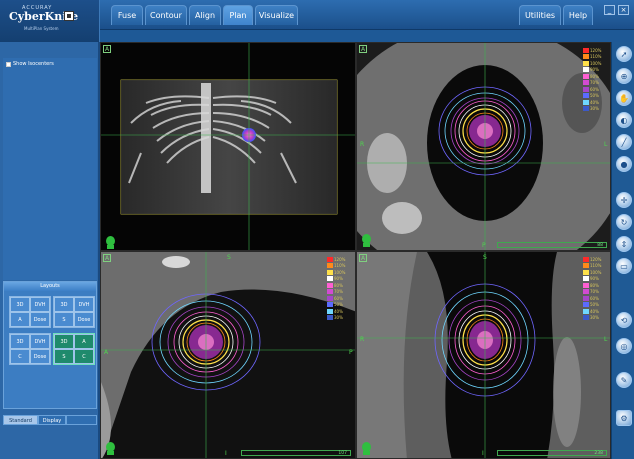 The height and width of the screenshot is (459, 634). What do you see at coordinates (69, 16) in the screenshot?
I see `logo-chip-icon` at bounding box center [69, 16].